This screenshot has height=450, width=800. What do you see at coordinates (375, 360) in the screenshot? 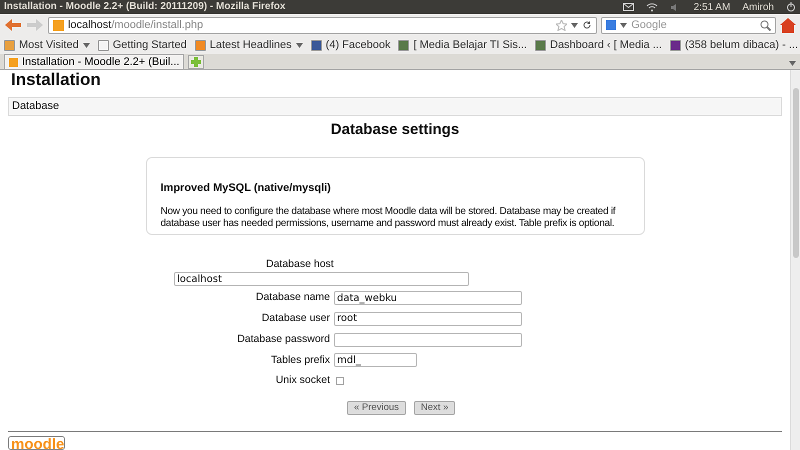
I see `input-field: mdl_` at bounding box center [375, 360].